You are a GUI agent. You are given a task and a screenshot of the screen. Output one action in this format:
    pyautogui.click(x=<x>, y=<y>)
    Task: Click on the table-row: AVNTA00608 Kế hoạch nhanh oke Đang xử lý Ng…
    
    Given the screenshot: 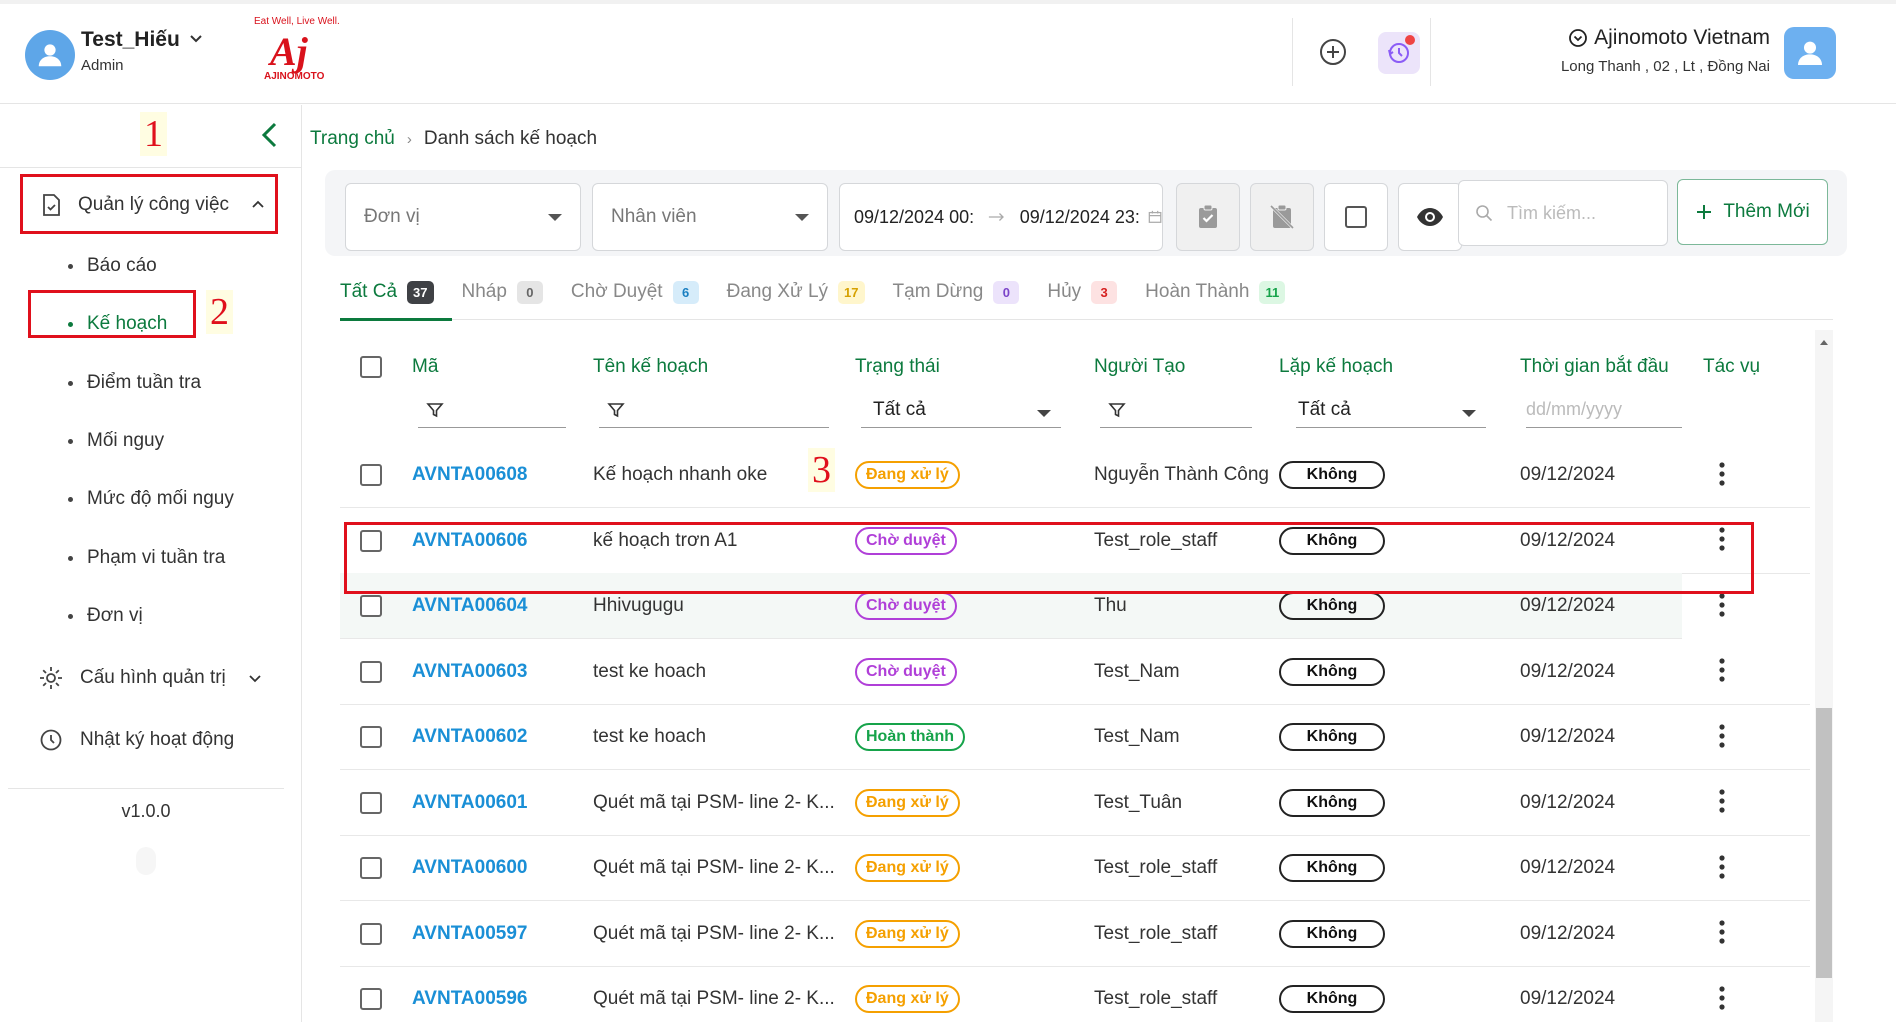 What is the action you would take?
    pyautogui.click(x=1075, y=475)
    